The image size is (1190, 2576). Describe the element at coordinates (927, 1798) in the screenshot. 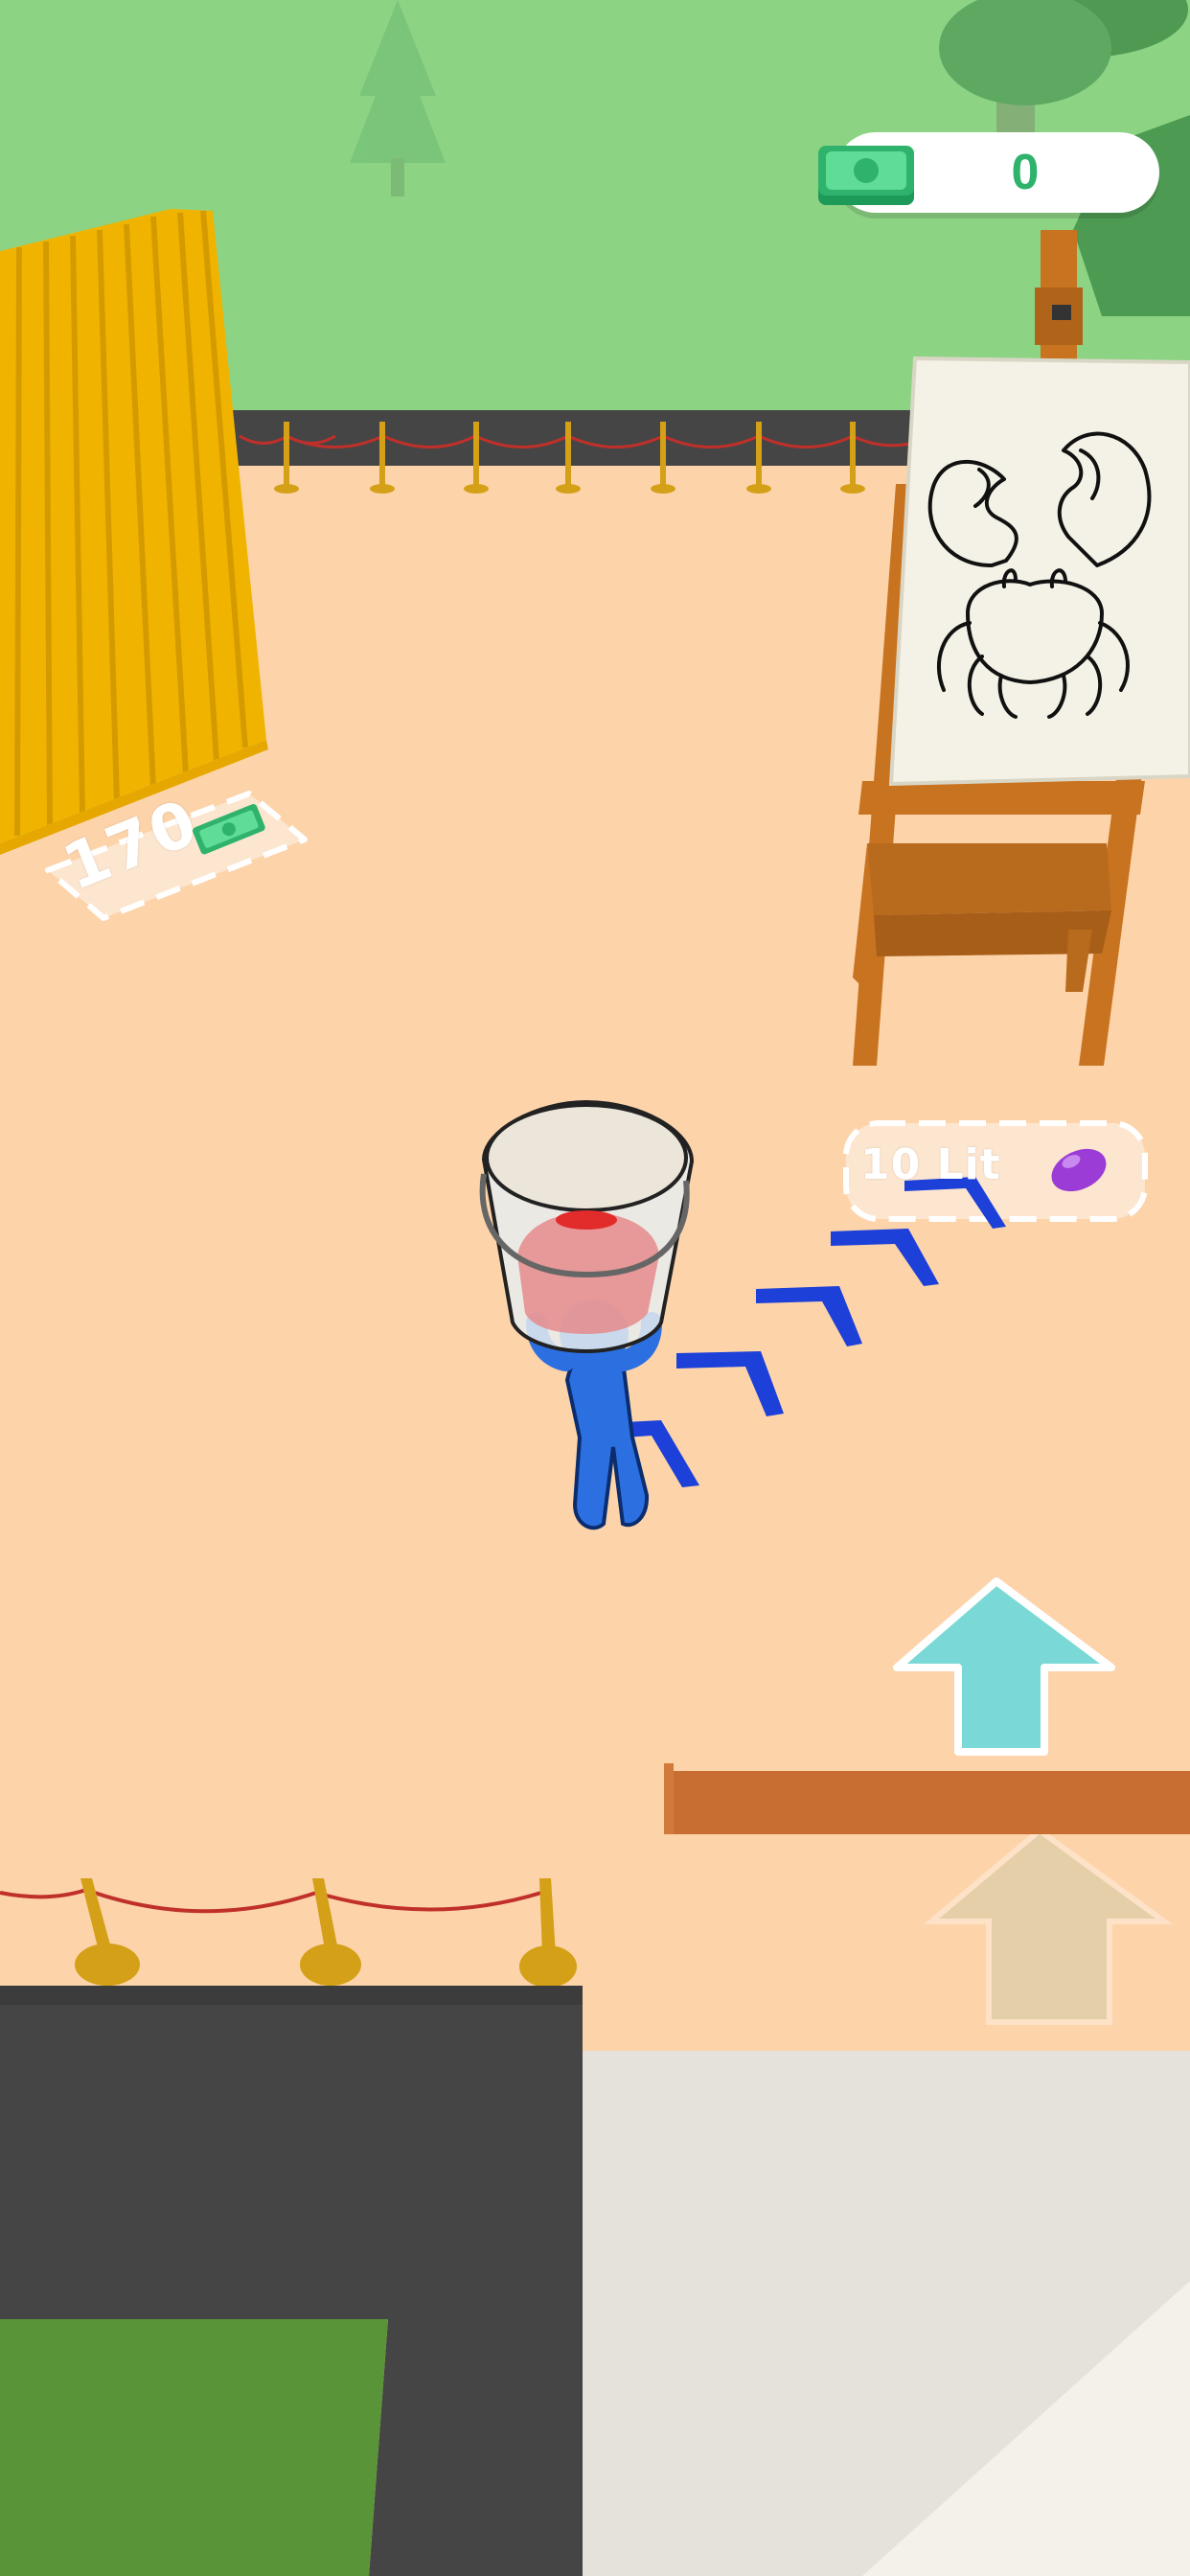

I see `orange-wall` at that location.